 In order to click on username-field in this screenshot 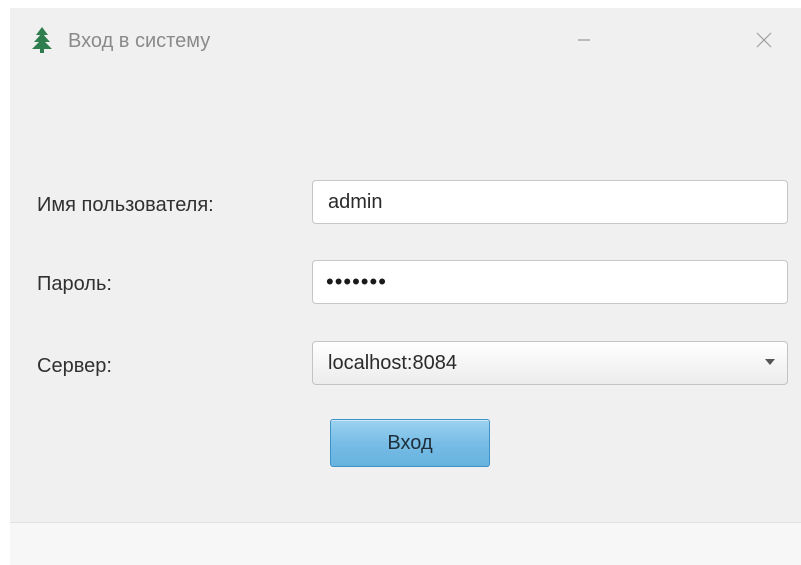, I will do `click(550, 202)`.